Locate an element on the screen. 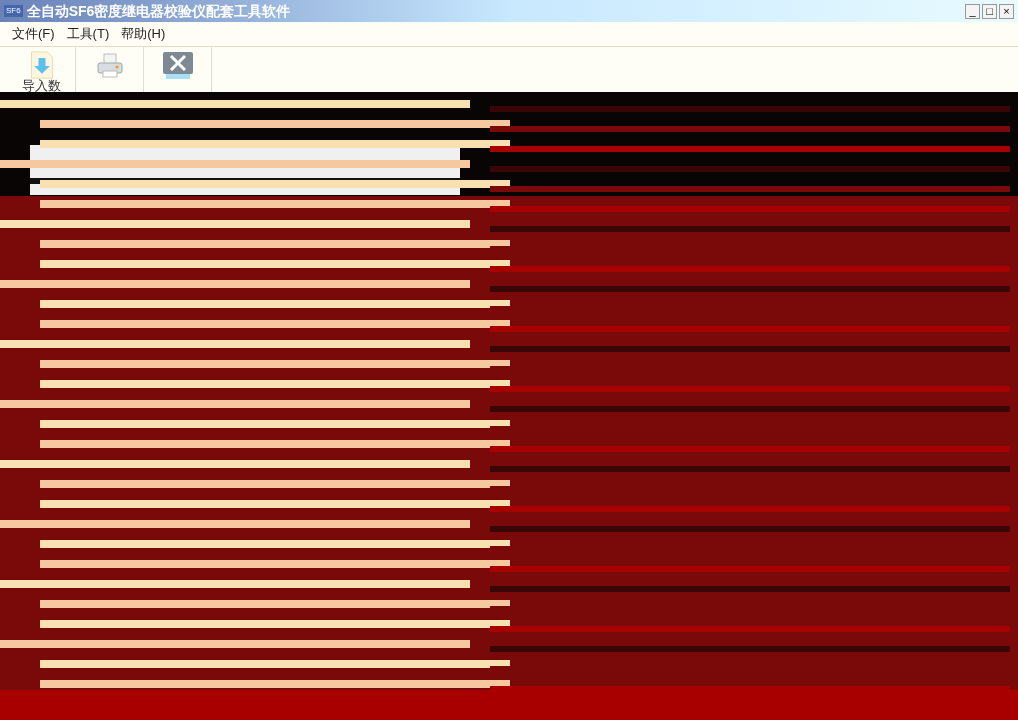 The height and width of the screenshot is (720, 1018). window-title: 全自动SF6密度继电器校验仪配套工具软件 is located at coordinates (158, 11).